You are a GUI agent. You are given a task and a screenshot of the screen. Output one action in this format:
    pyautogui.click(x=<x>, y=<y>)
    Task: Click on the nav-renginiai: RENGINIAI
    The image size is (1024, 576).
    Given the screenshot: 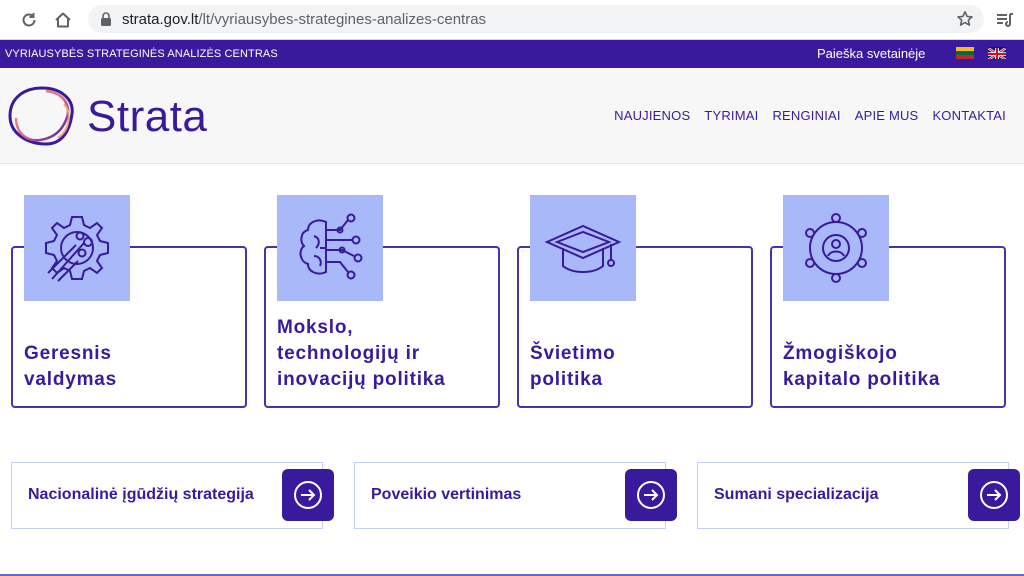 What is the action you would take?
    pyautogui.click(x=806, y=115)
    